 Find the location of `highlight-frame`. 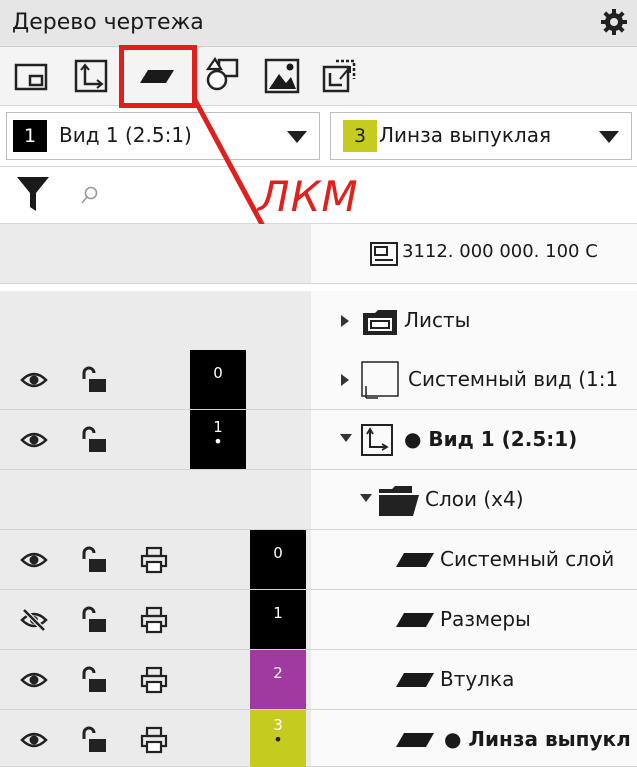

highlight-frame is located at coordinates (158, 76).